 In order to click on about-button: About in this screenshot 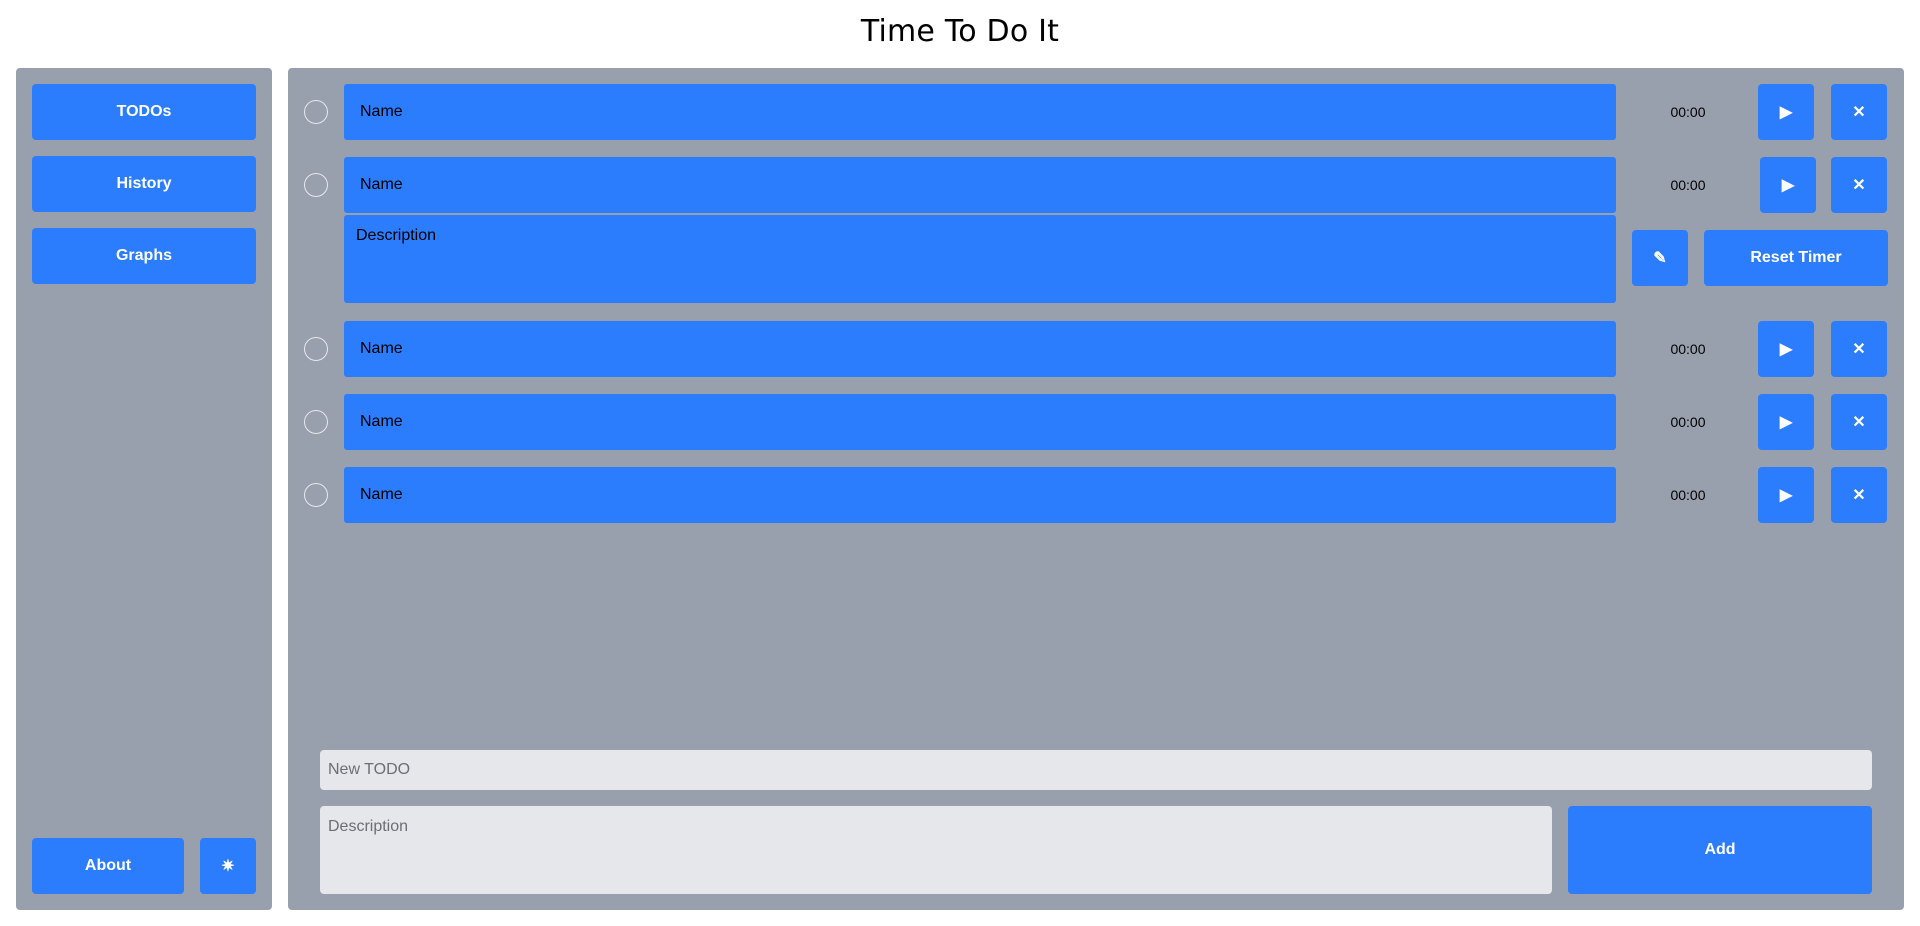, I will do `click(108, 866)`.